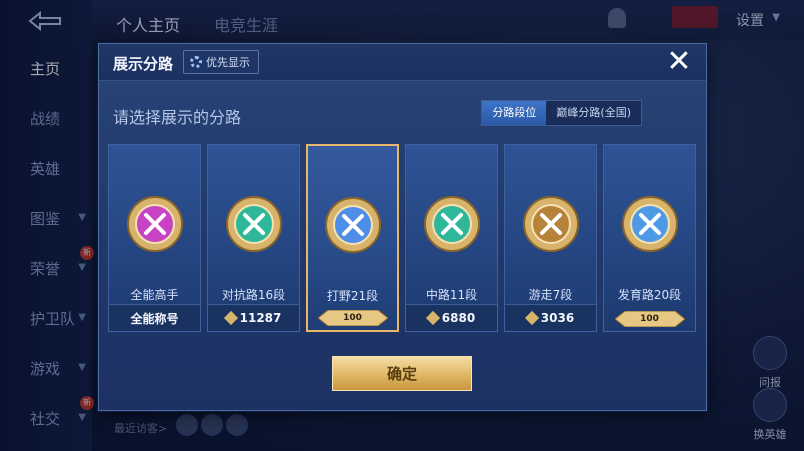  Describe the element at coordinates (550, 295) in the screenshot. I see `lane-card-name: 游走7段` at that location.